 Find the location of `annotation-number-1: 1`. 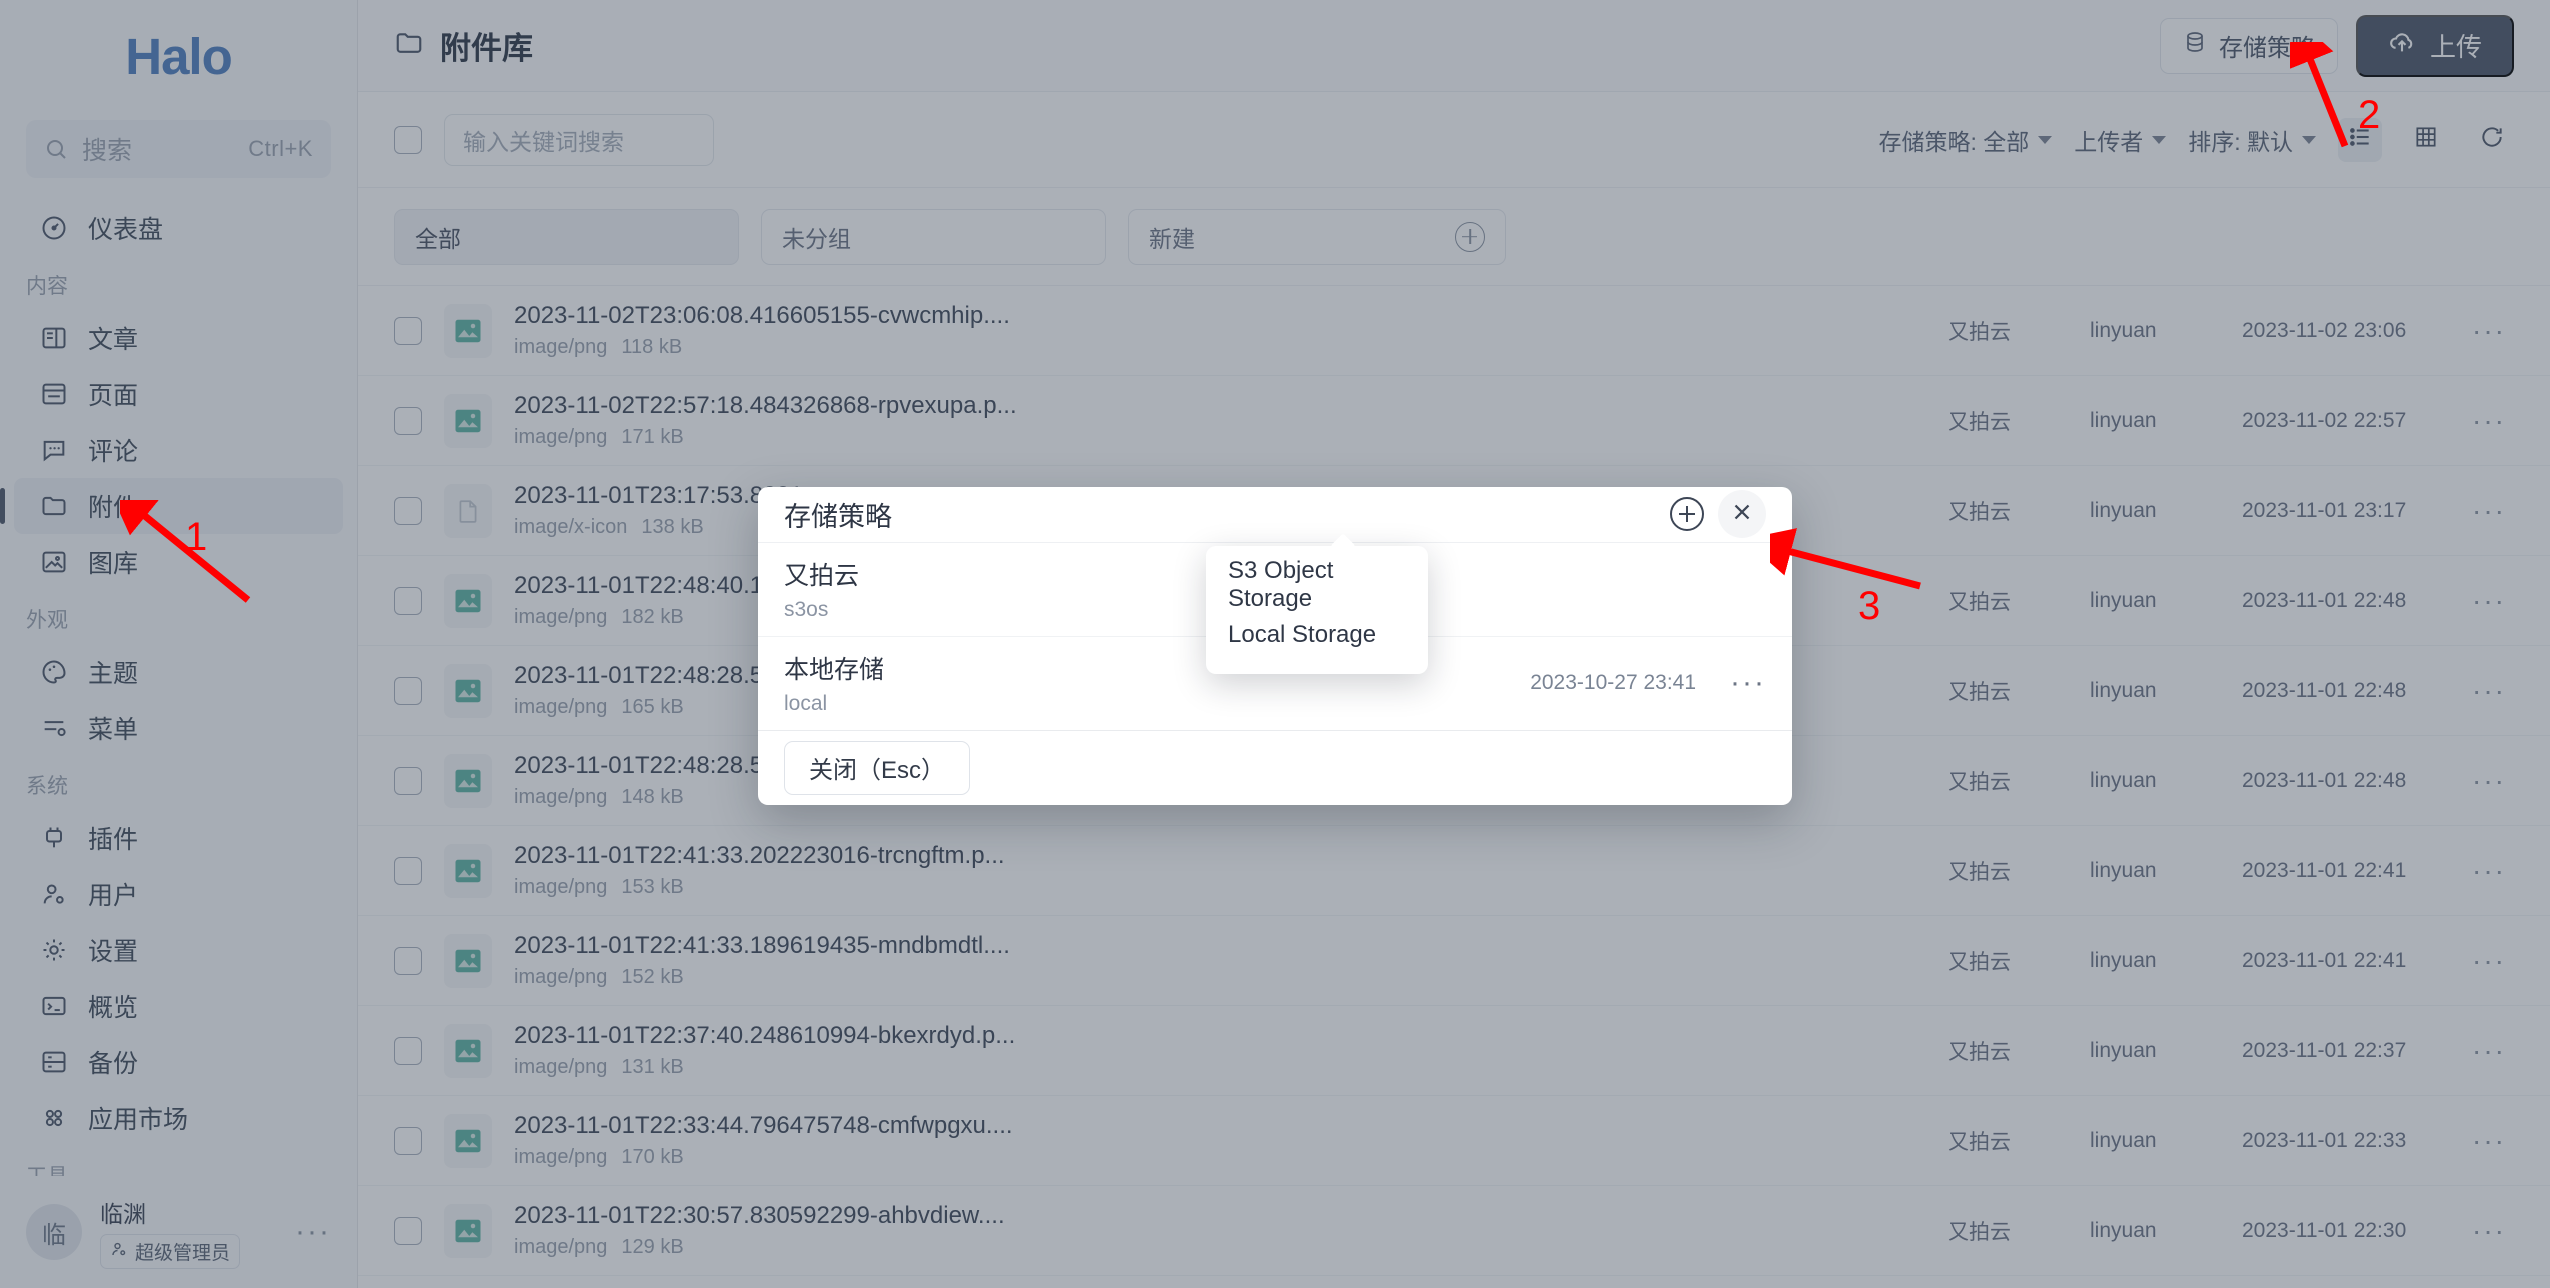

annotation-number-1: 1 is located at coordinates (196, 537).